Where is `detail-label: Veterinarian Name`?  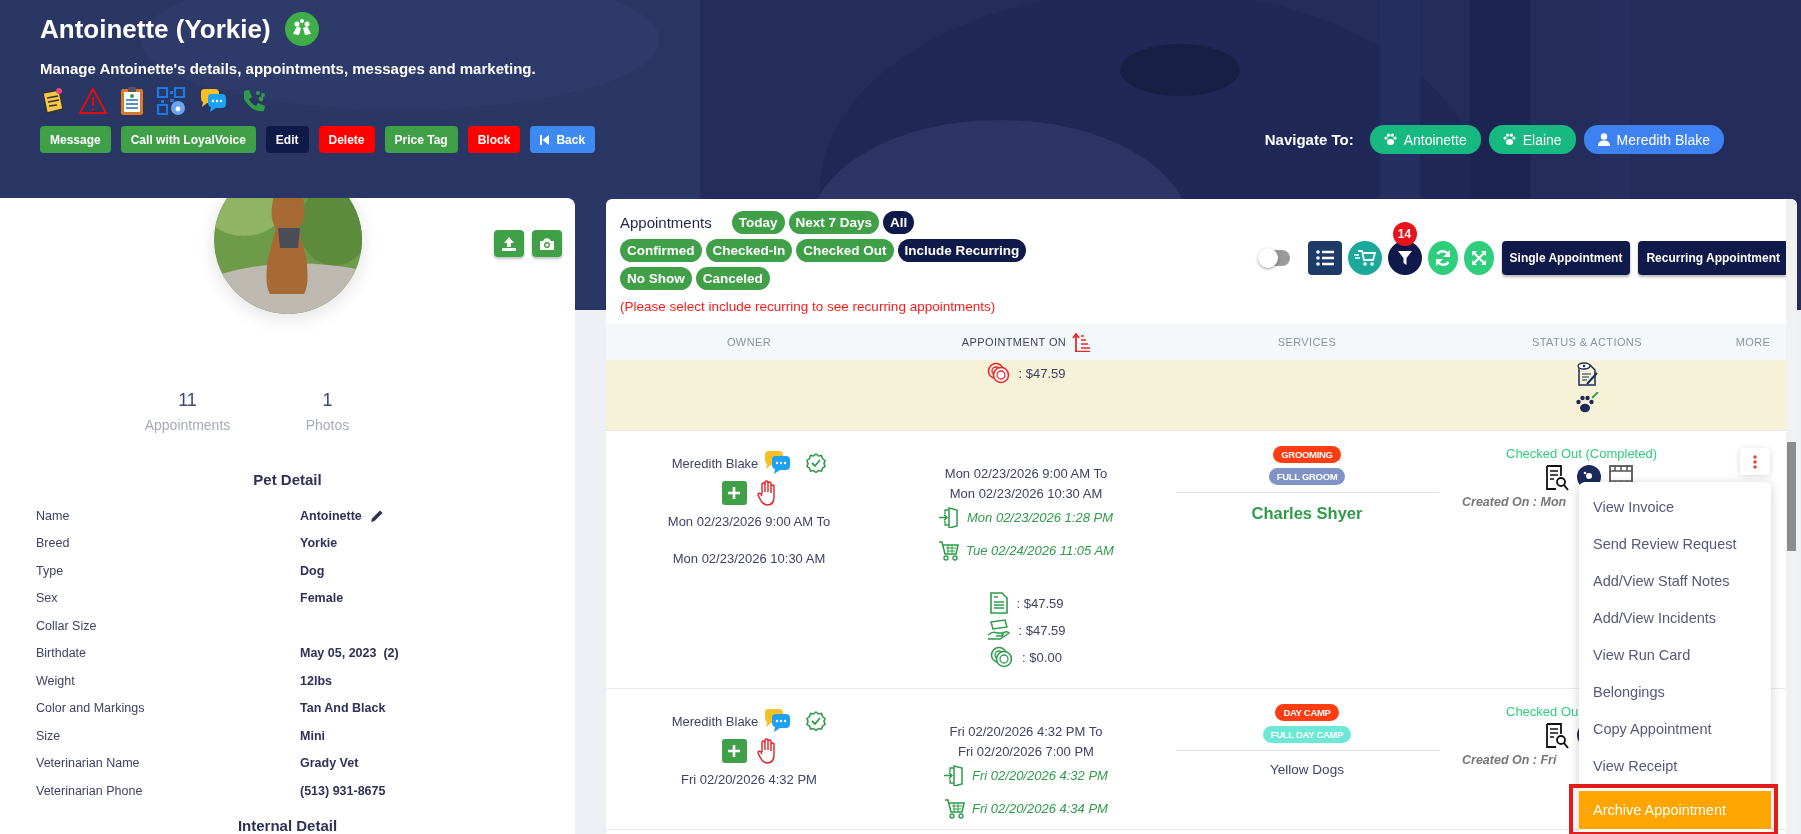
detail-label: Veterinarian Name is located at coordinates (88, 763).